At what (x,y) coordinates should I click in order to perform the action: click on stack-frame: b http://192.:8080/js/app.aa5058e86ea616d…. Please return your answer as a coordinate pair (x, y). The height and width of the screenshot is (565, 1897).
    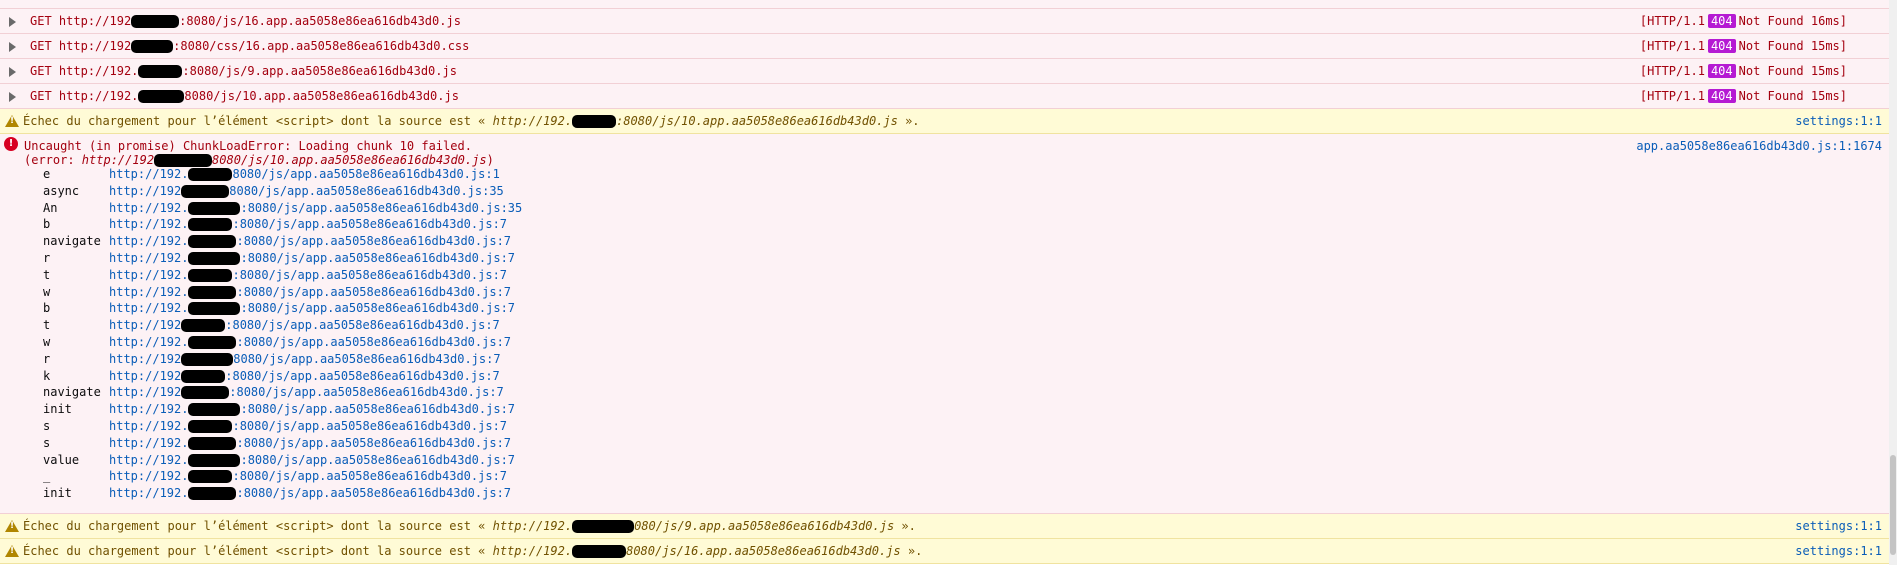
    Looking at the image, I should click on (350, 224).